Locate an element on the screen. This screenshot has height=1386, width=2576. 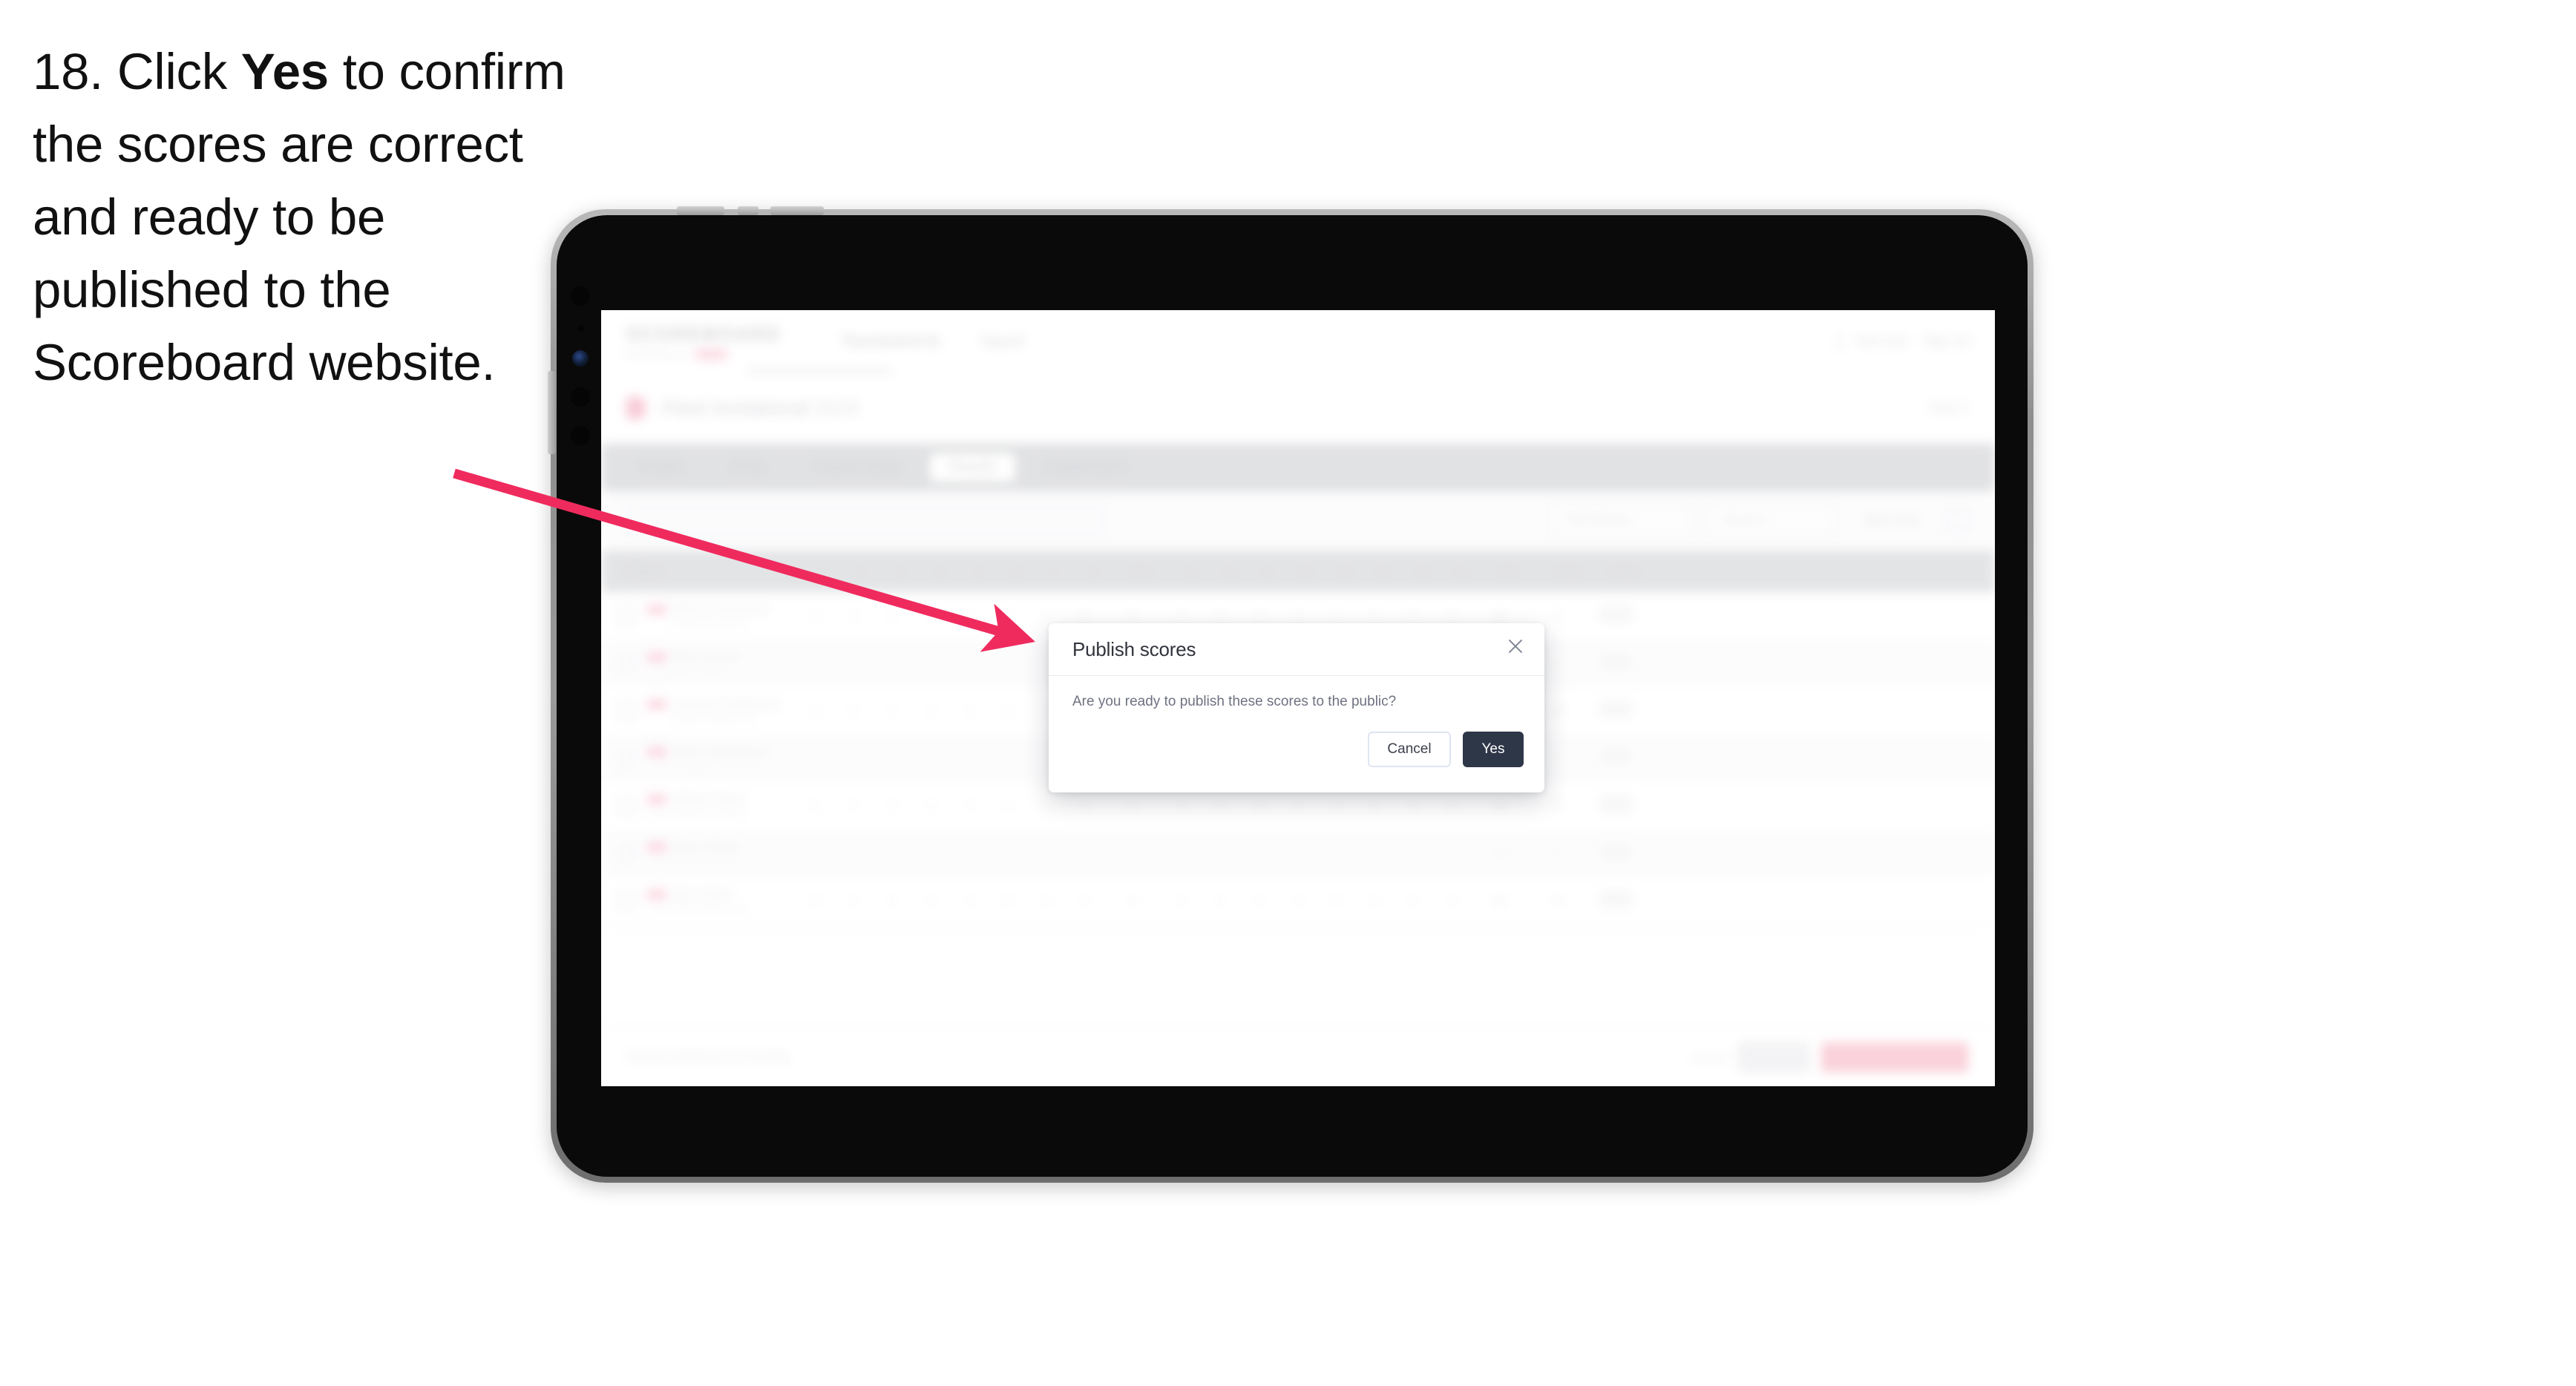
dialog-actions: Cancel Yes is located at coordinates (1446, 749).